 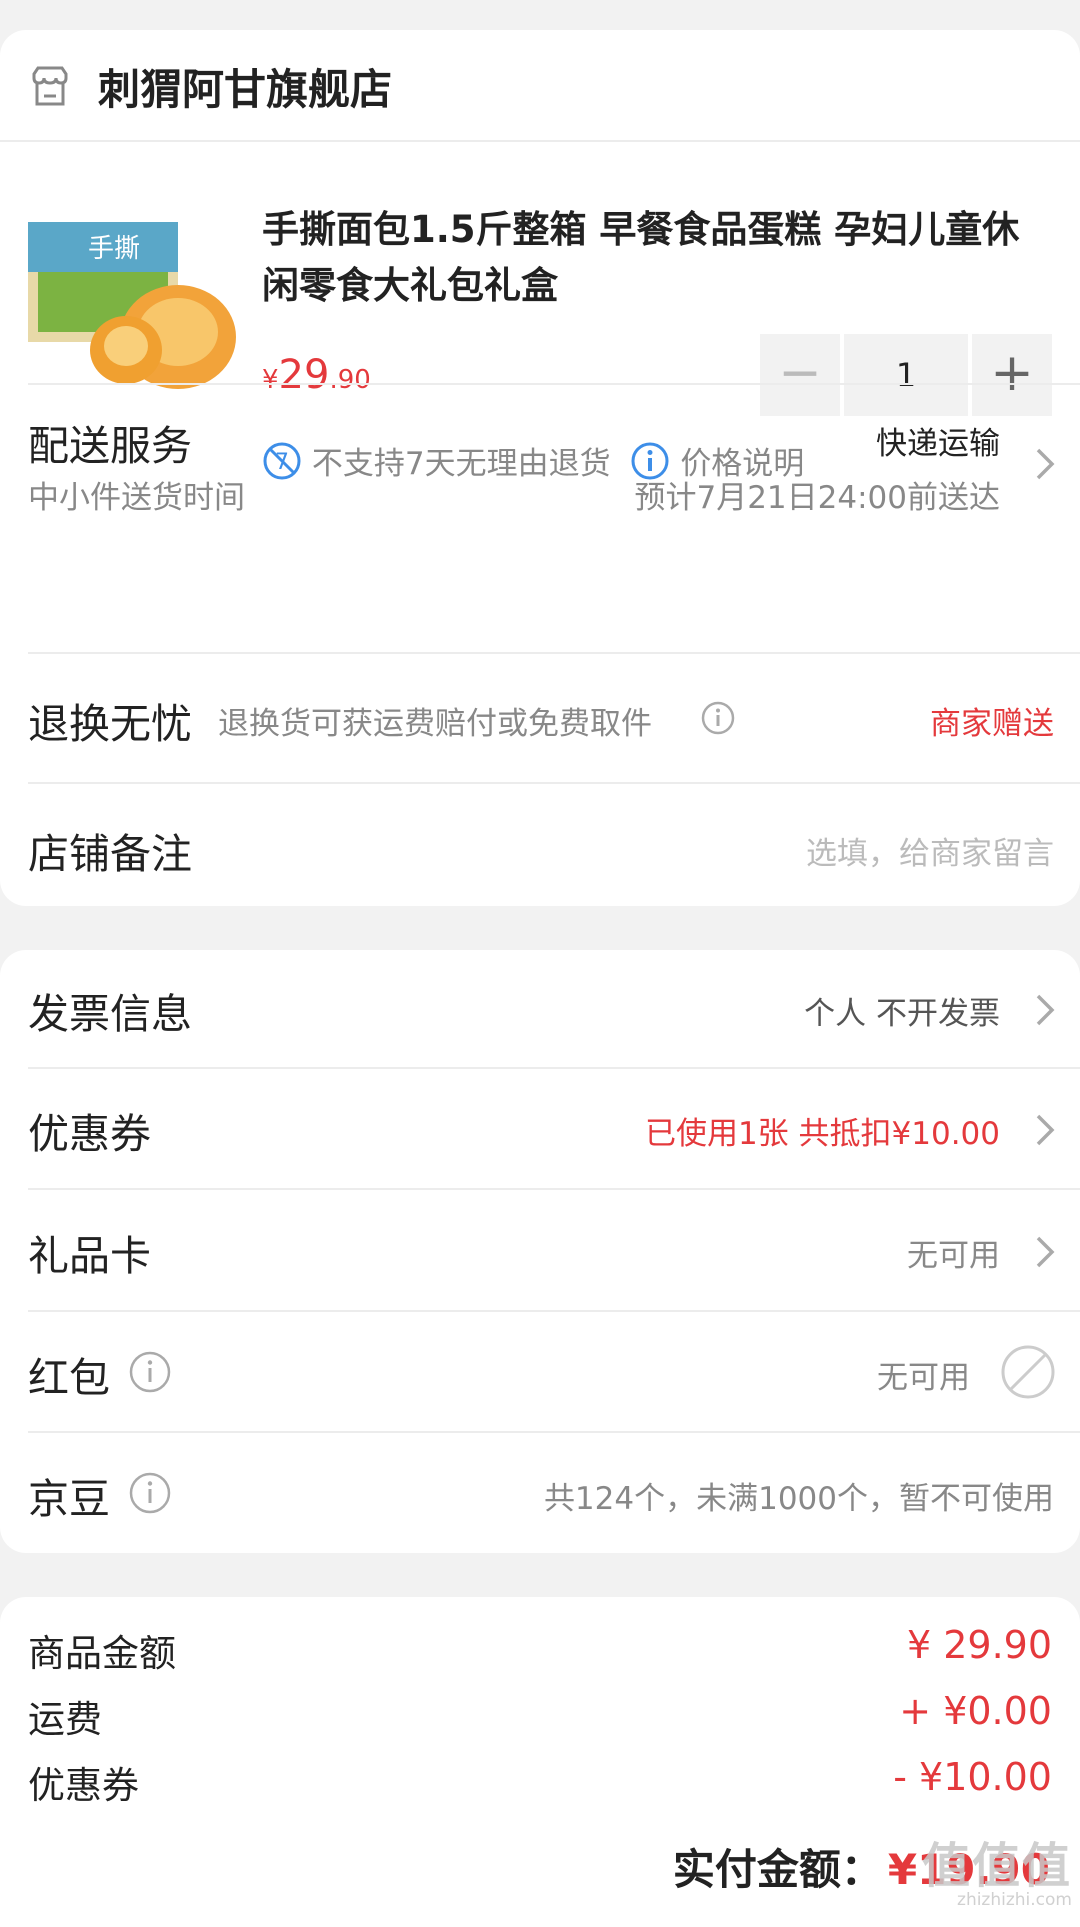 What do you see at coordinates (245, 89) in the screenshot?
I see `store-name: 刺猬阿甘旗舰店` at bounding box center [245, 89].